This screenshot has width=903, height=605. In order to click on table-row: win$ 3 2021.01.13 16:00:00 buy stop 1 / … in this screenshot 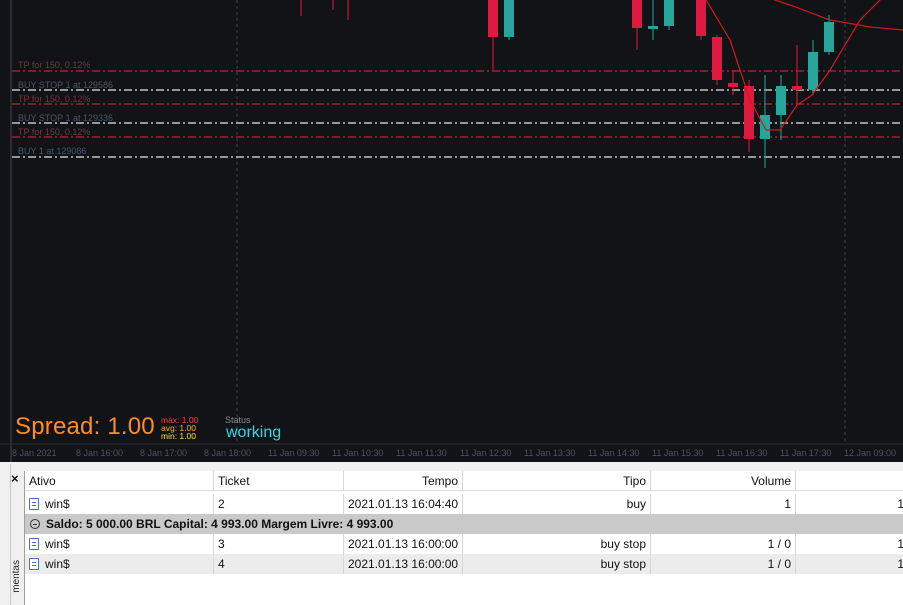, I will do `click(464, 544)`.